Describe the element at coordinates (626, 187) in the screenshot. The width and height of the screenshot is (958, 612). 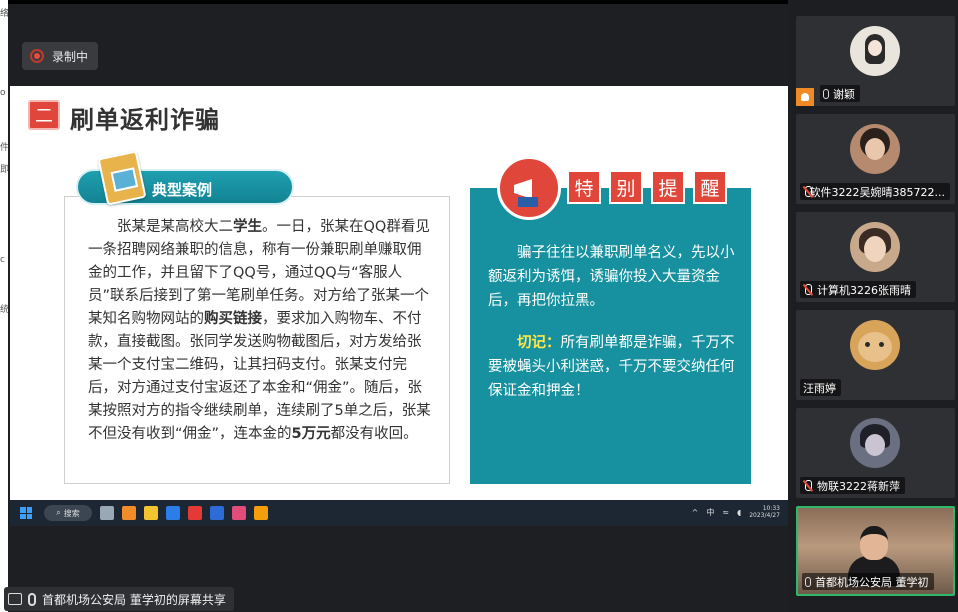
I see `warning-char: 别` at that location.